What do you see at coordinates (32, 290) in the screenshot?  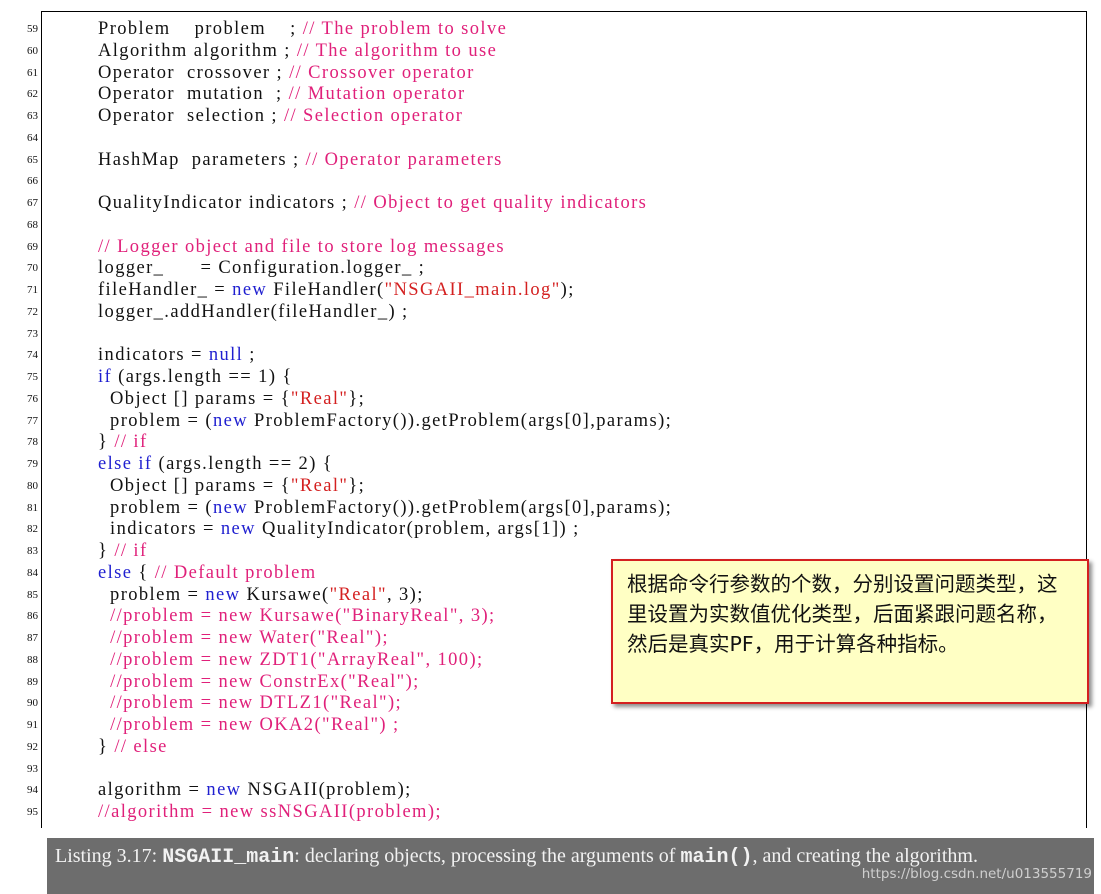 I see `line-number: 71` at bounding box center [32, 290].